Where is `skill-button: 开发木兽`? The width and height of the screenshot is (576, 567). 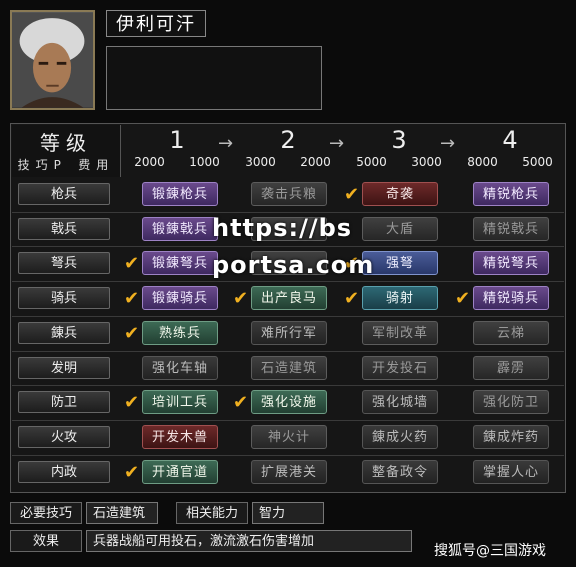
skill-button: 开发木兽 is located at coordinates (180, 437).